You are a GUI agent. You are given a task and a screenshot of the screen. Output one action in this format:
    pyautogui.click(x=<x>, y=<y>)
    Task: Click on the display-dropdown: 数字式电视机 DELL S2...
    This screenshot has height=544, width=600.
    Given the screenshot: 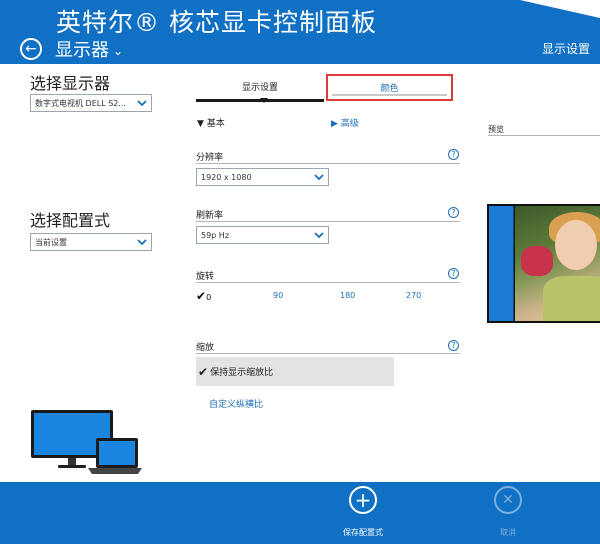 What is the action you would take?
    pyautogui.click(x=91, y=103)
    